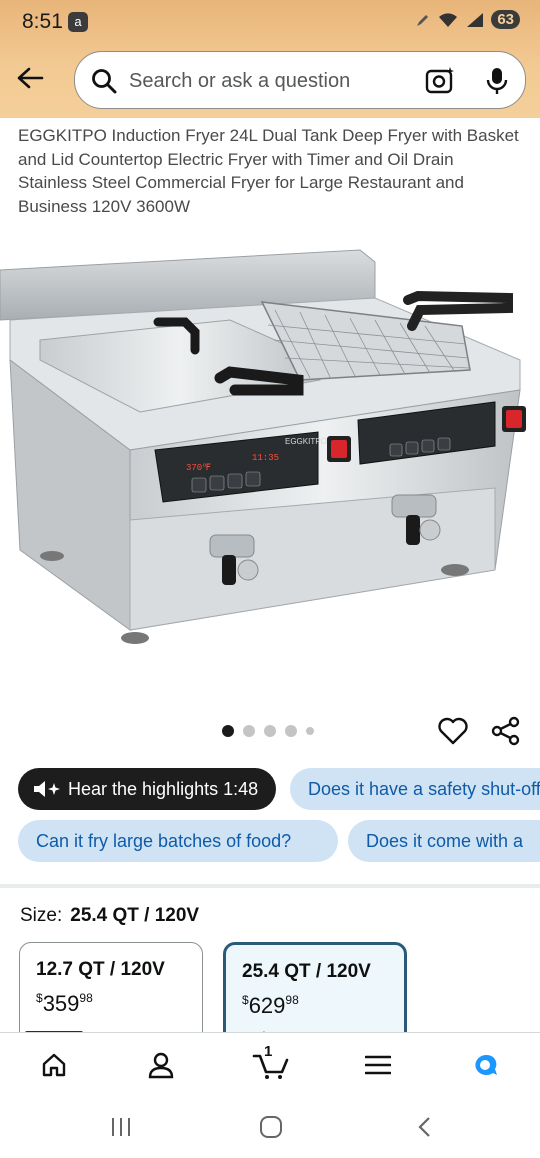 The height and width of the screenshot is (1158, 540). Describe the element at coordinates (41, 915) in the screenshot. I see `size-label: Size:` at that location.